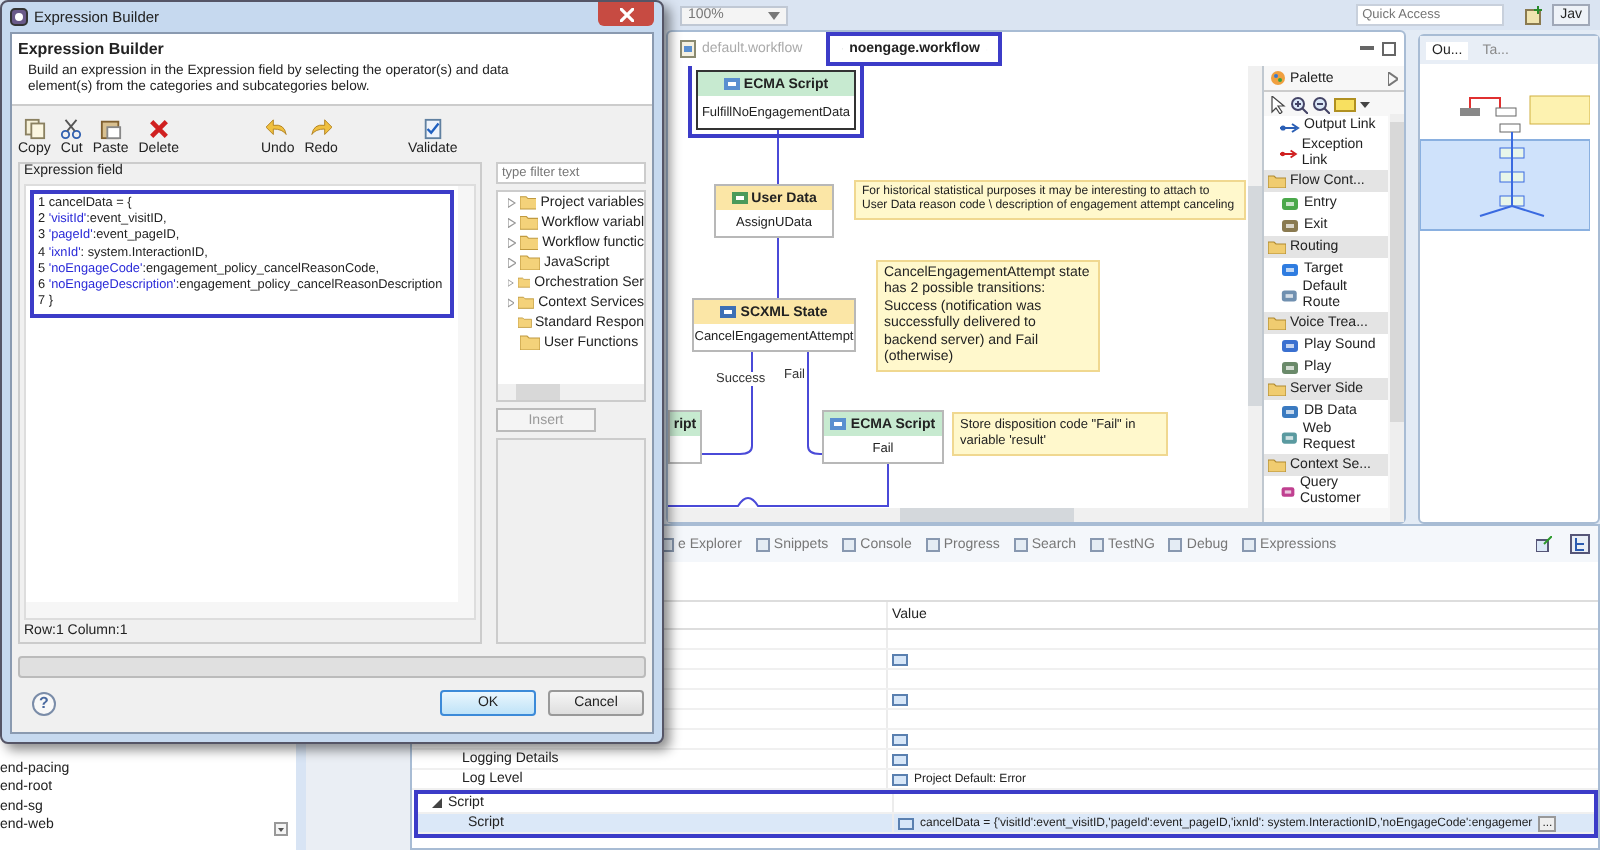 The width and height of the screenshot is (1600, 850). Describe the element at coordinates (432, 129) in the screenshot. I see `validate-icon` at that location.